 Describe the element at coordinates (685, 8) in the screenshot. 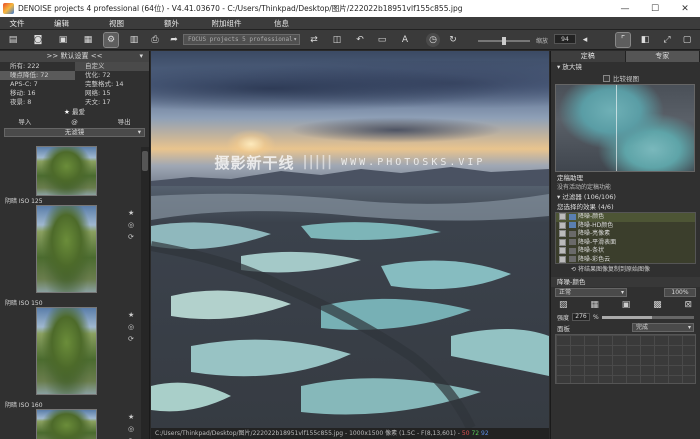

I see `close-button: ✕` at that location.